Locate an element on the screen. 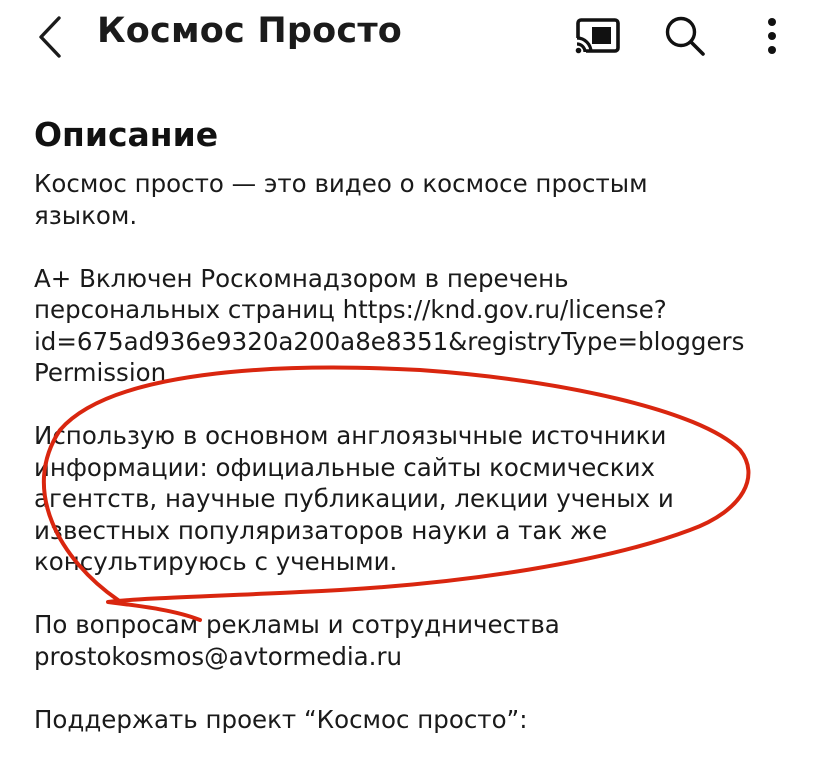 The width and height of the screenshot is (828, 767). channel-title: Космос Просто is located at coordinates (250, 31).